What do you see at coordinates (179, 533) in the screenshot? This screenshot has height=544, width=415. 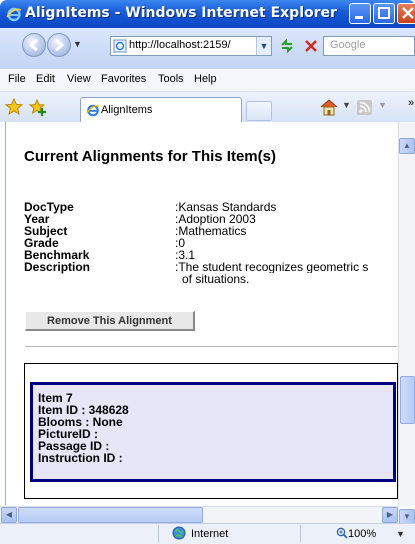 I see `globe-icon` at bounding box center [179, 533].